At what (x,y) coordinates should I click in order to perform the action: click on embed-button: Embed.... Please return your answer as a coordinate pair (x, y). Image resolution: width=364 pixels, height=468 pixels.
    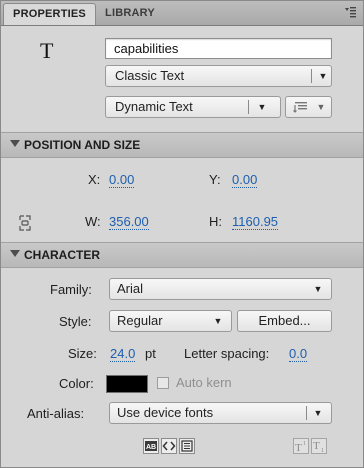
    Looking at the image, I should click on (284, 321).